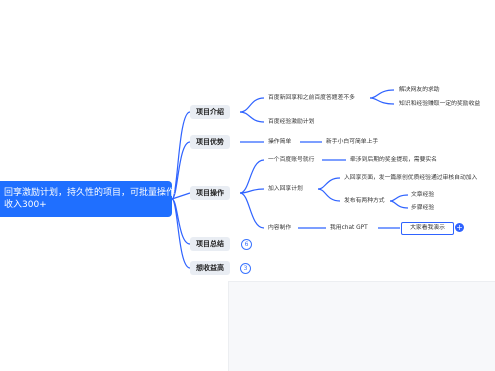 The height and width of the screenshot is (371, 495). I want to click on operation-leaf-join-plan: 加入回享计划, so click(285, 189).